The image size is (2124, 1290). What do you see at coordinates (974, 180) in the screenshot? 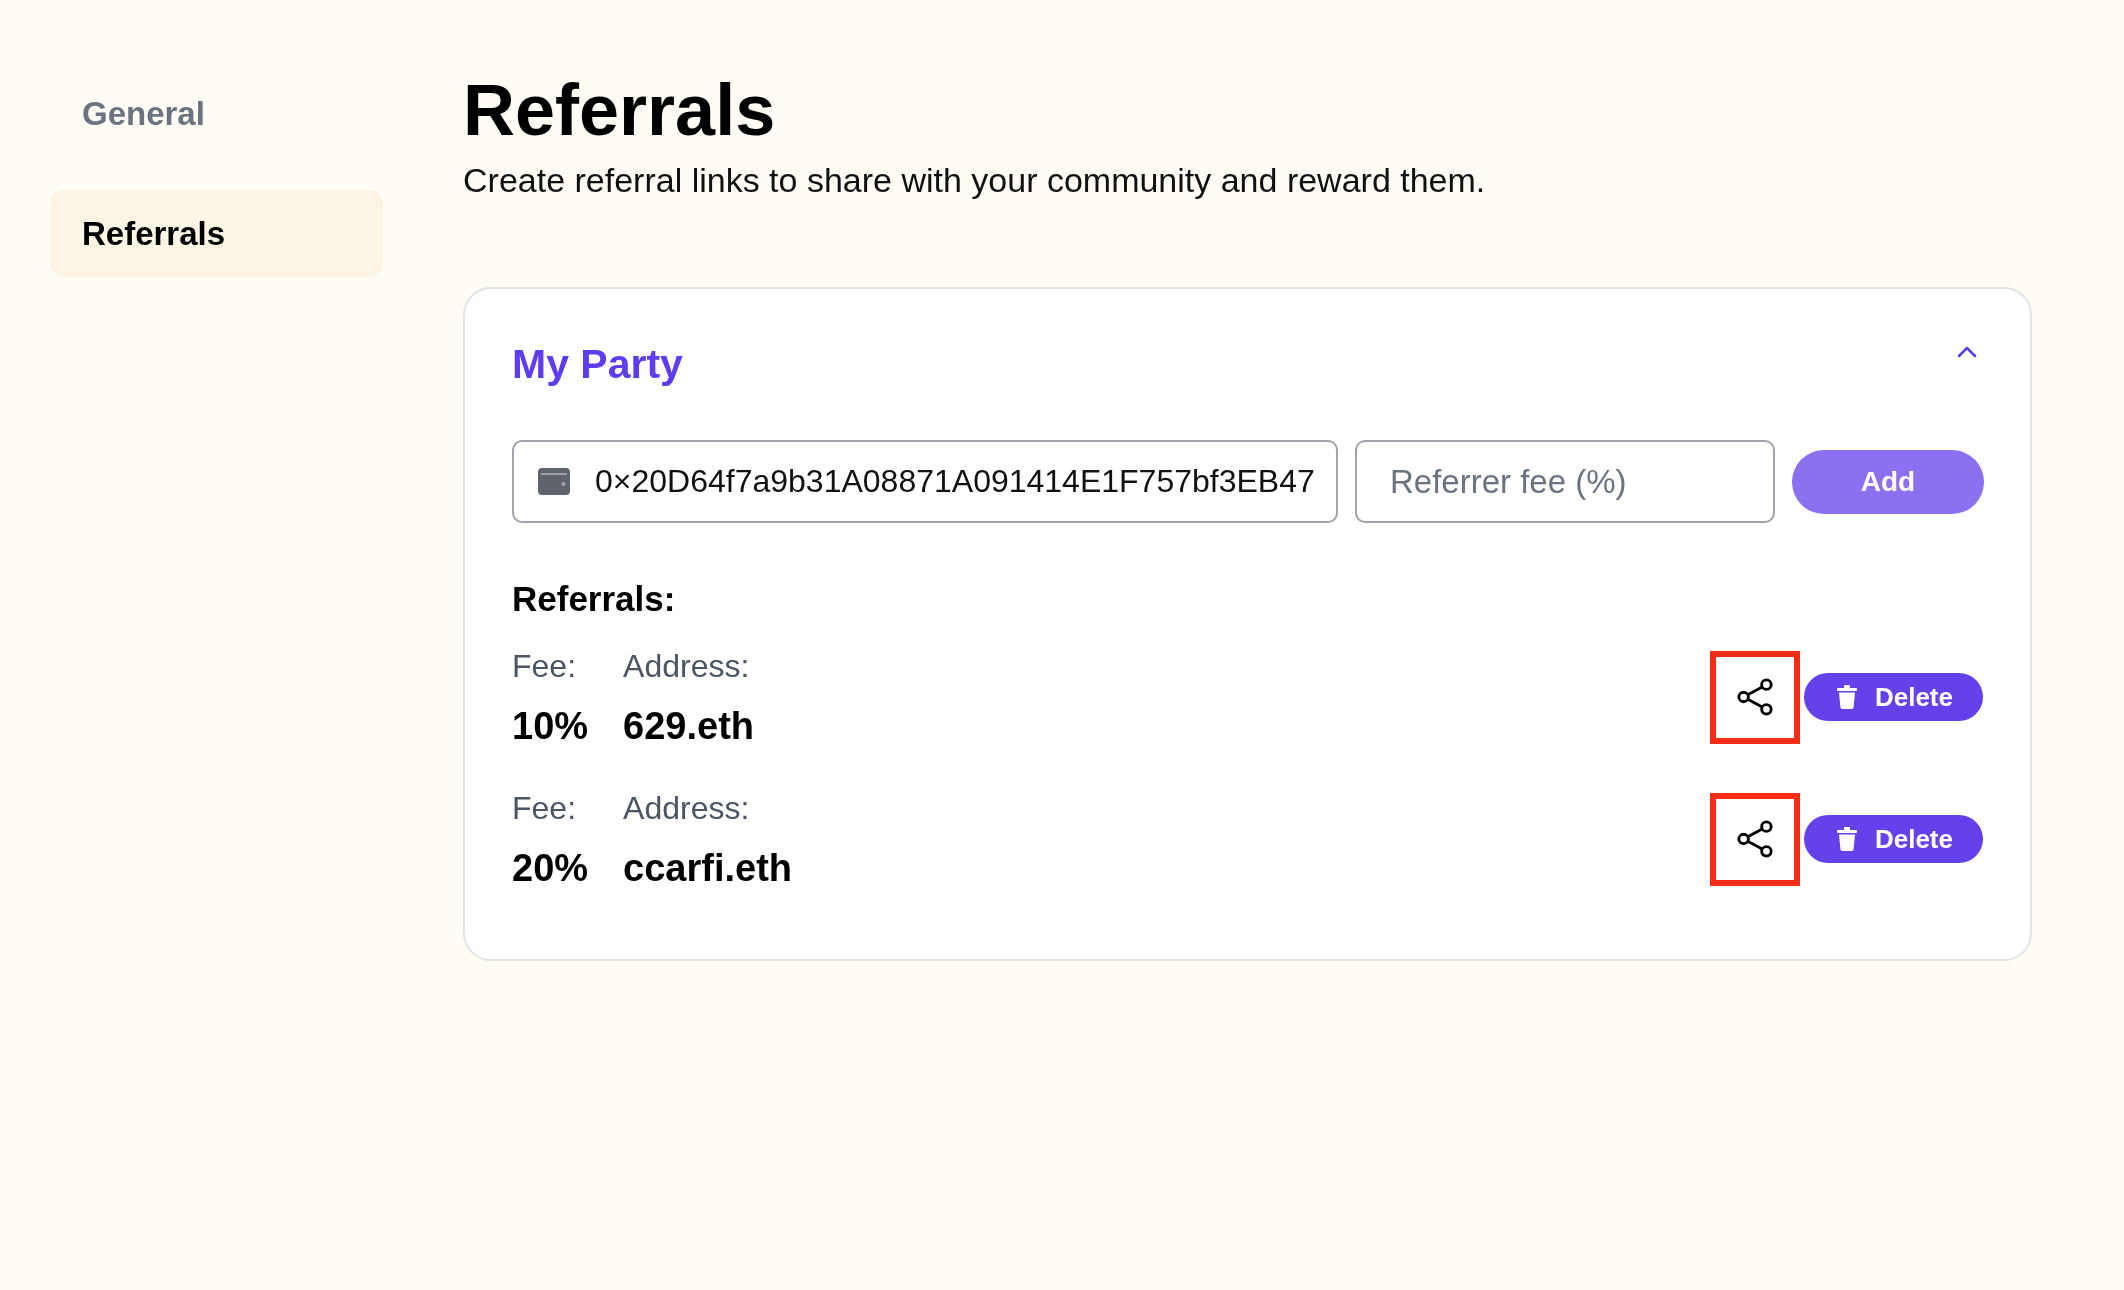
I see `page-subtitle: Create referral links to share with your community and reward them.` at bounding box center [974, 180].